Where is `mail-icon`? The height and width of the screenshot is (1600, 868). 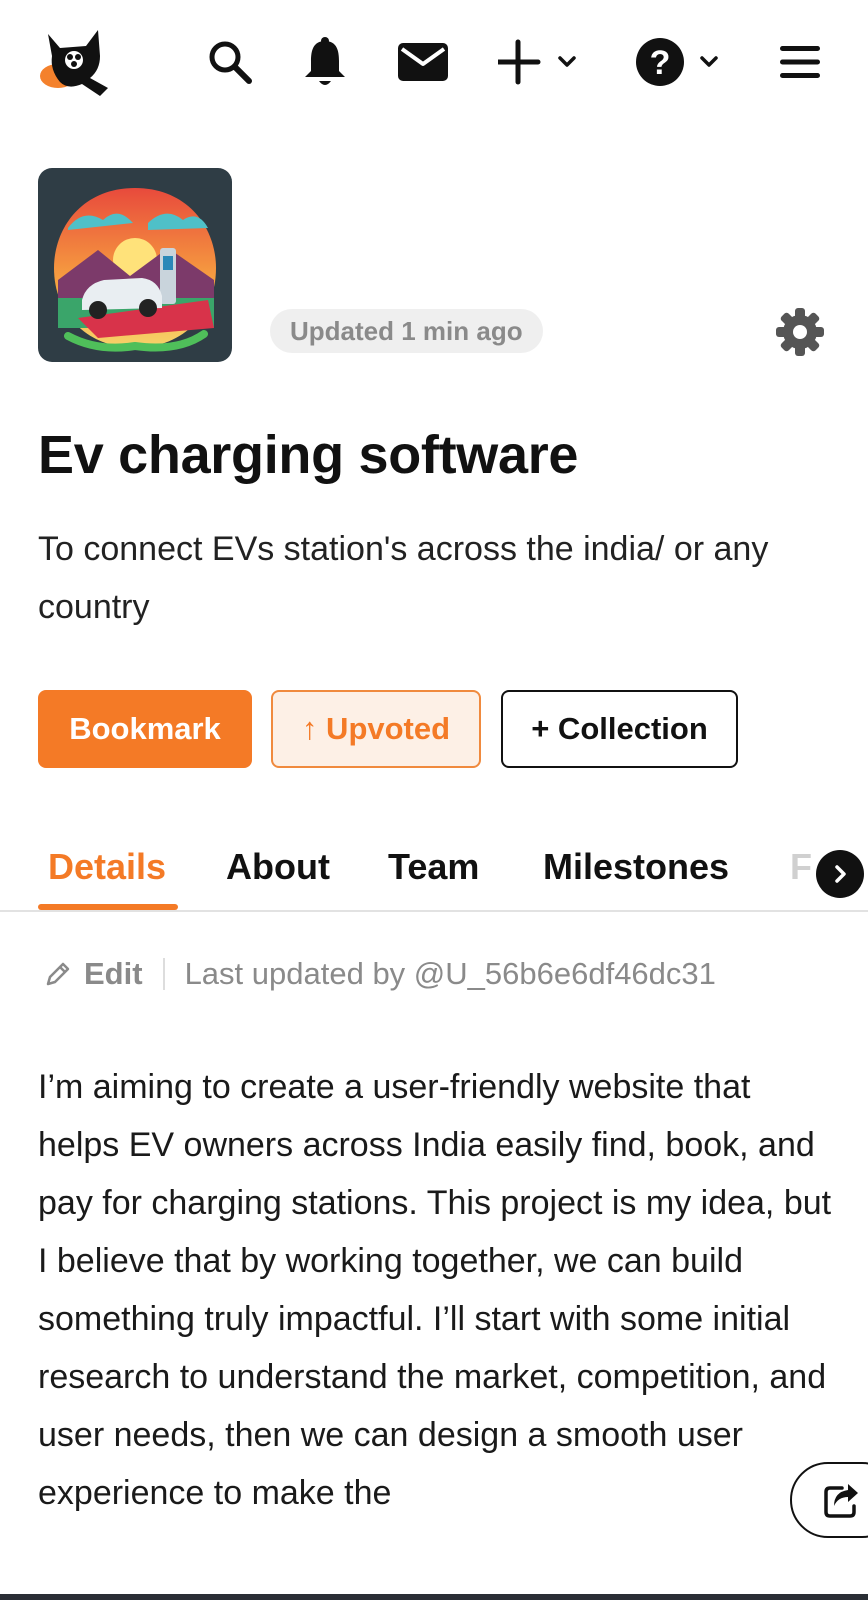 mail-icon is located at coordinates (423, 62).